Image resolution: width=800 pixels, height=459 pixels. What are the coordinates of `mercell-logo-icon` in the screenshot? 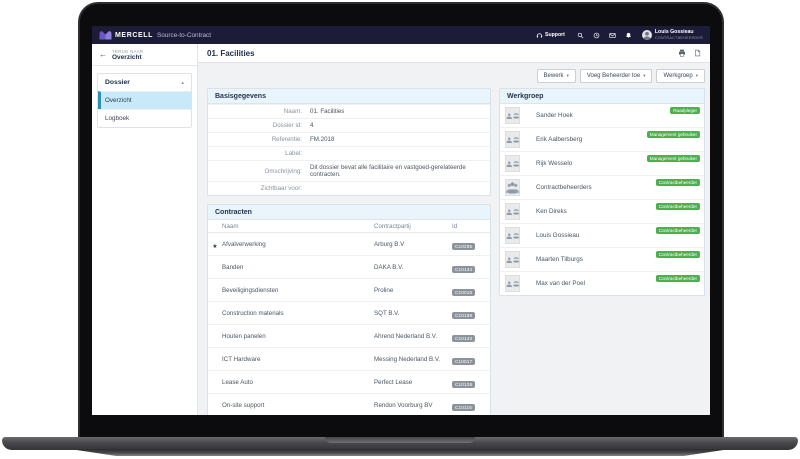 It's located at (105, 35).